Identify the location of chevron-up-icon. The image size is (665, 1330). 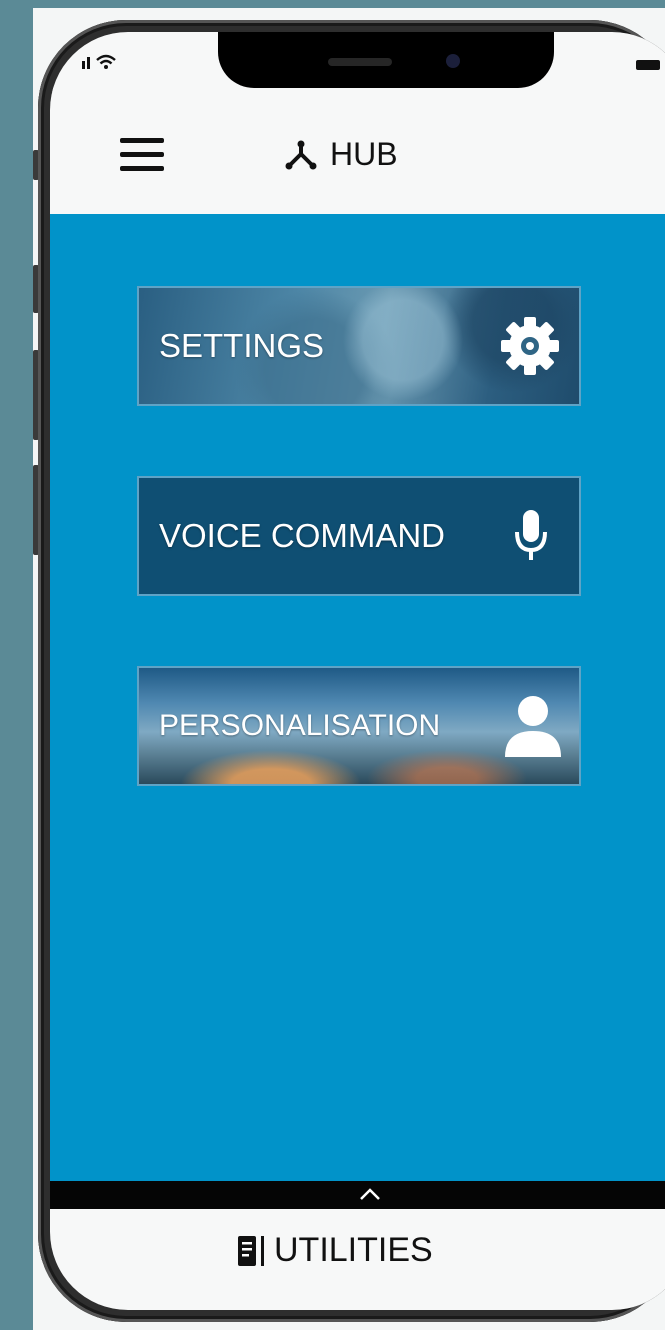
(370, 1194).